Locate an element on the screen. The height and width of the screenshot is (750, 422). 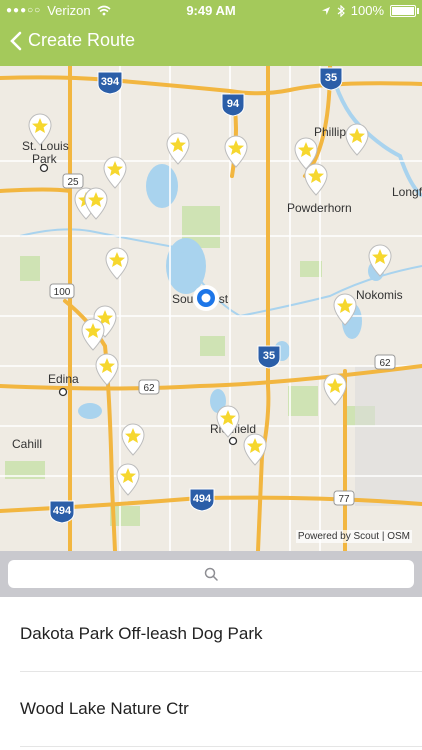
battery-icon is located at coordinates (404, 10).